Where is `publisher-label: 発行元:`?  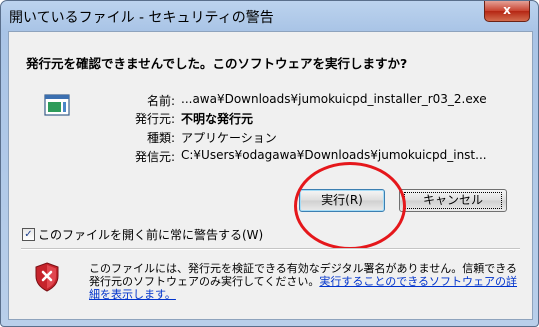
publisher-label: 発行元: is located at coordinates (154, 119).